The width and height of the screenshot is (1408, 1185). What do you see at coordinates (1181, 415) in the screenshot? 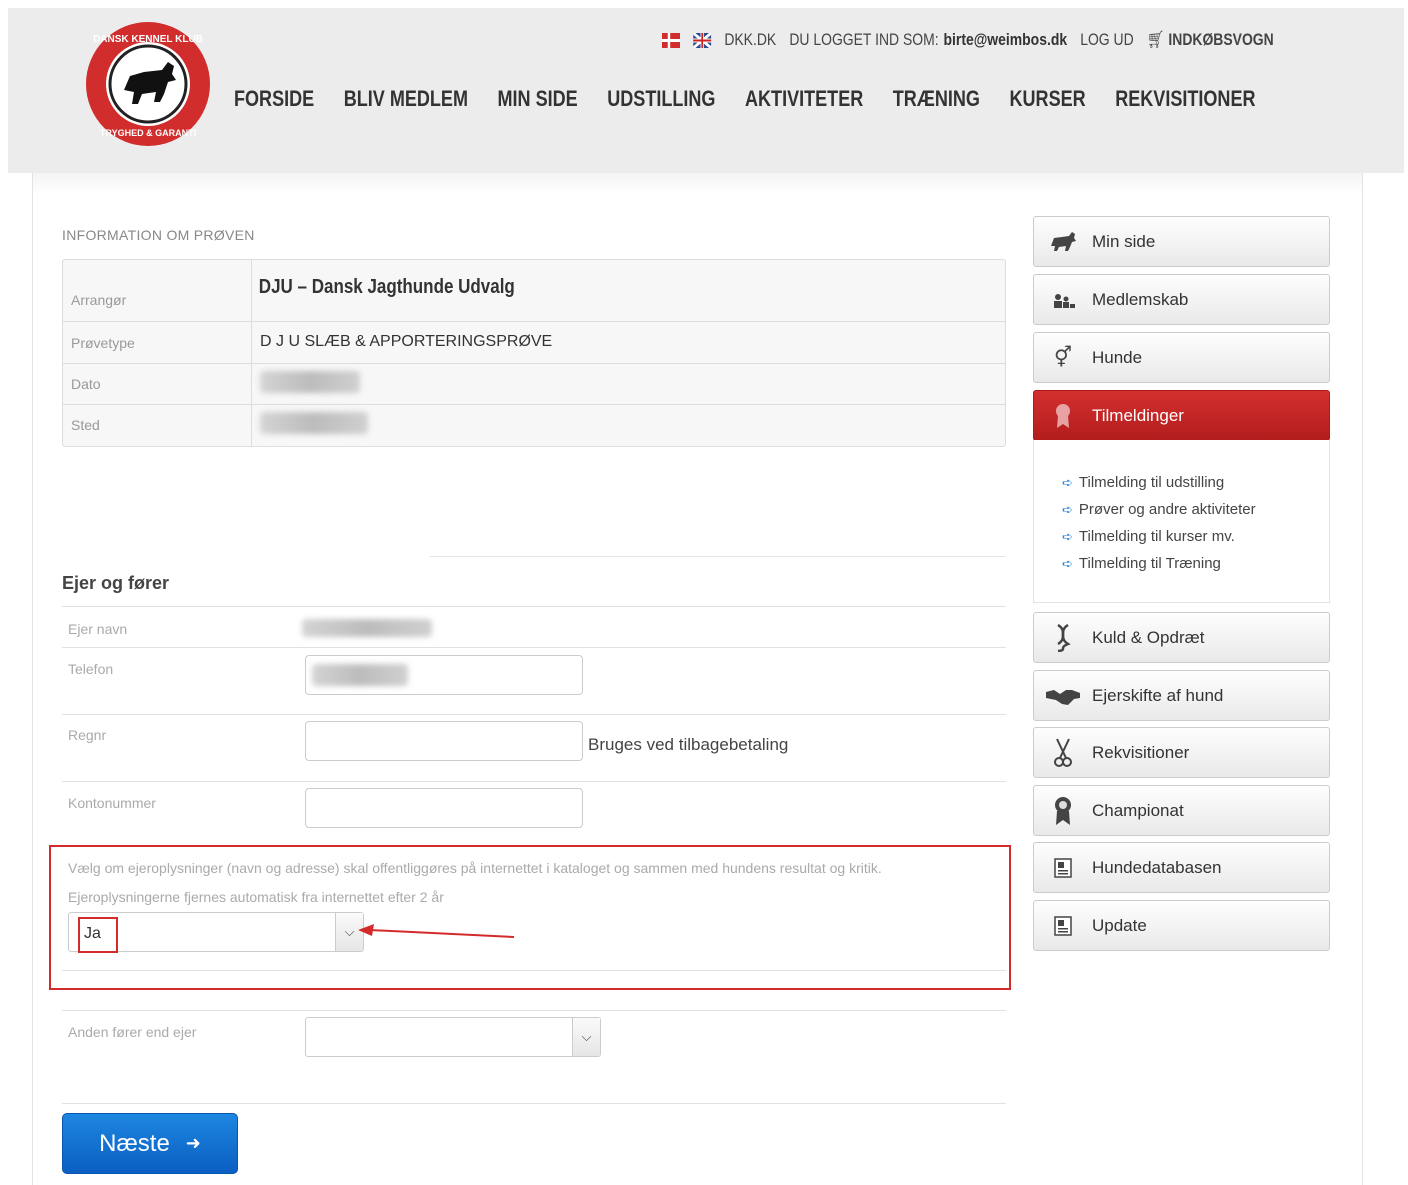
I see `sidebar-item-tilmeldinger: Tilmeldinger` at bounding box center [1181, 415].